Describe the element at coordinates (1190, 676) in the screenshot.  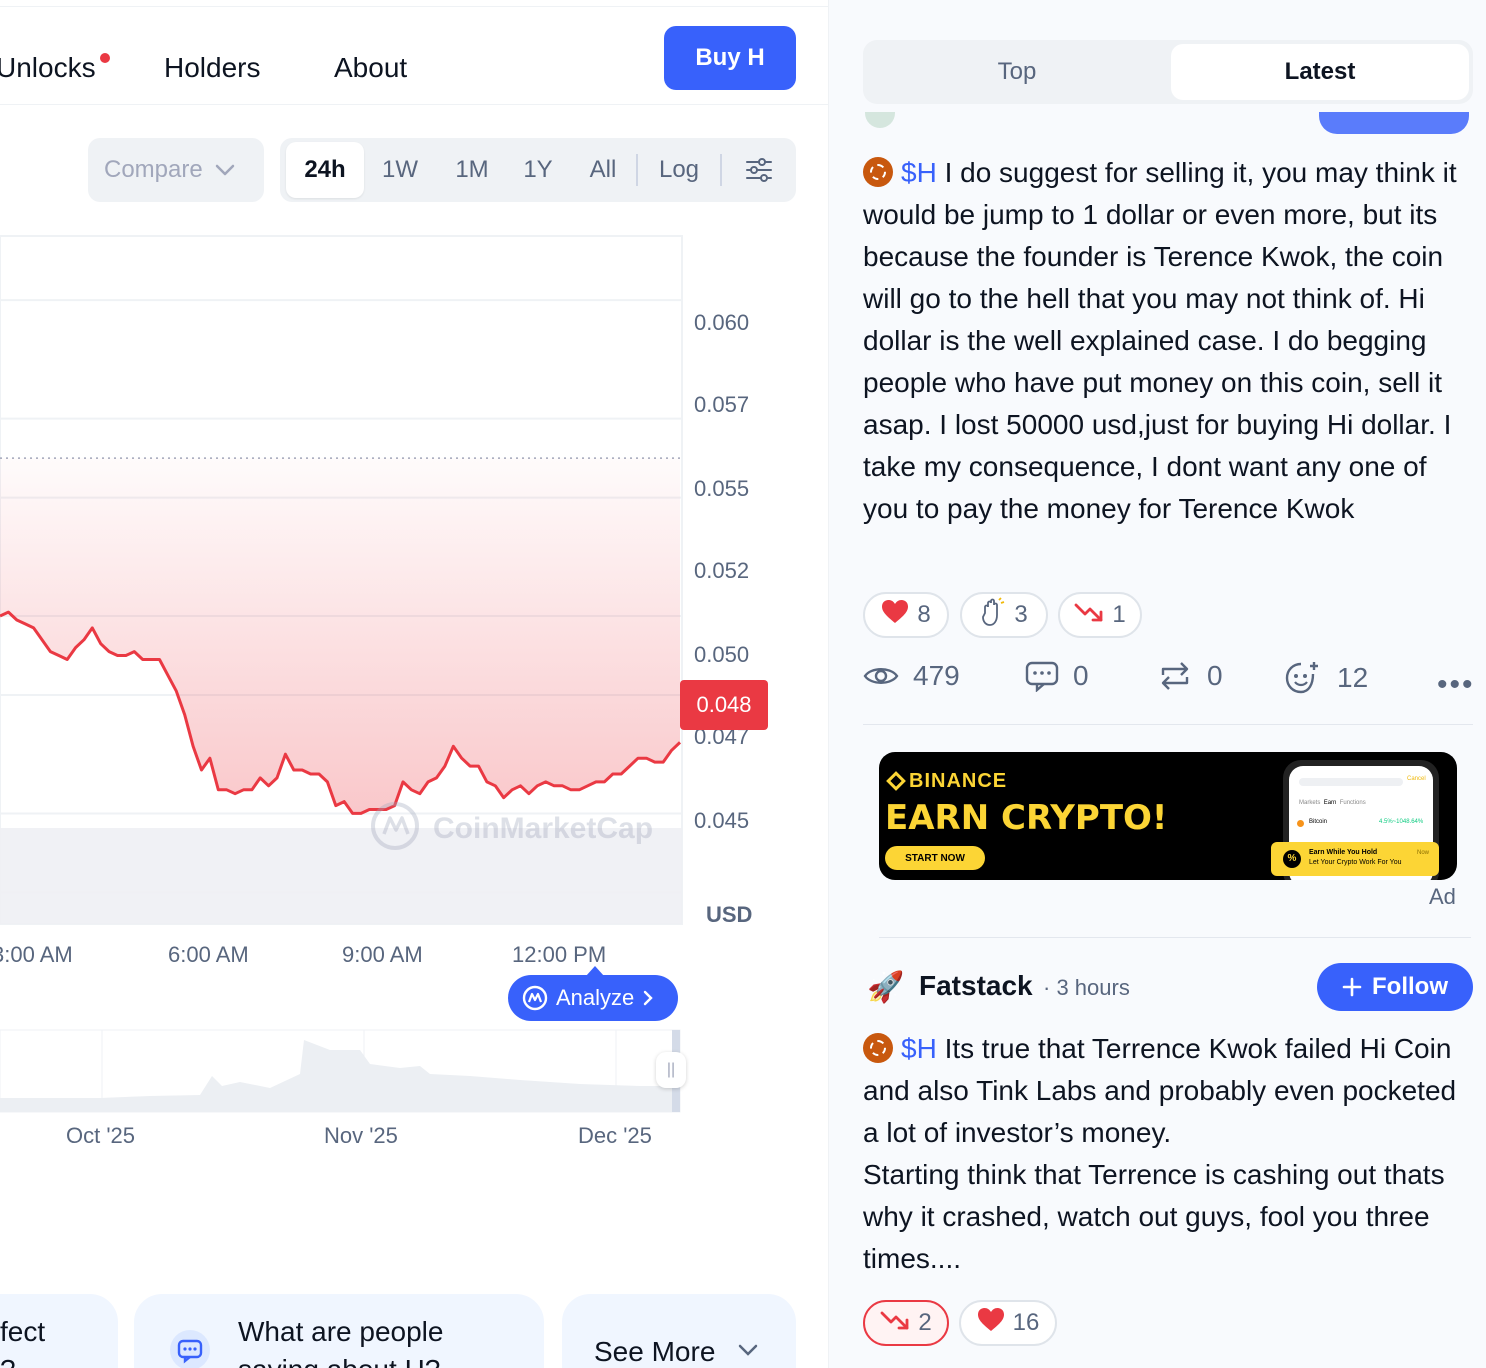
I see `repost-button: 0` at that location.